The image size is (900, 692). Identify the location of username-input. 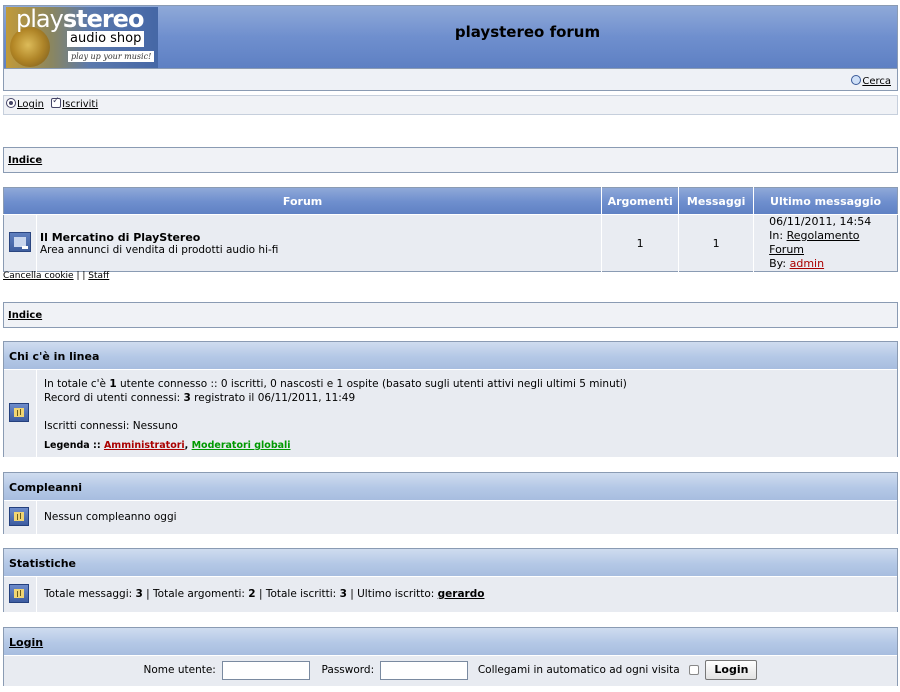
(266, 670).